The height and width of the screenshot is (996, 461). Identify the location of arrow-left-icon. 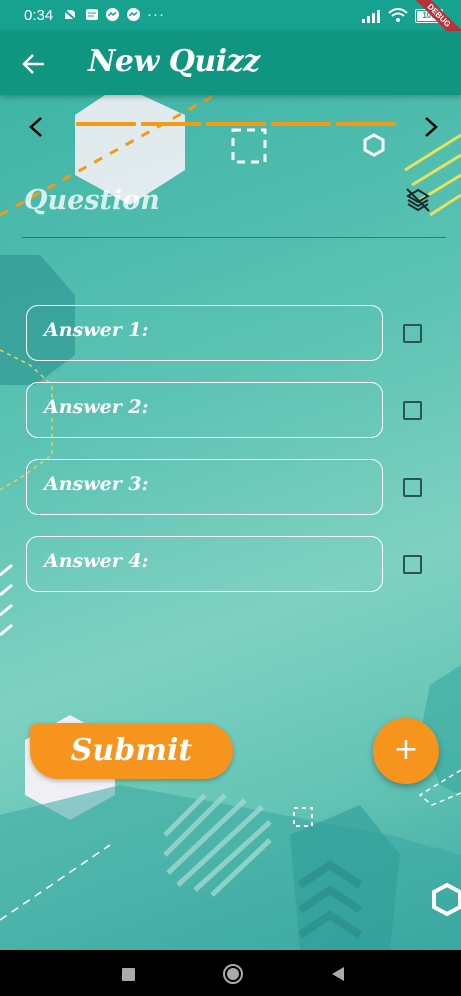
(33, 64).